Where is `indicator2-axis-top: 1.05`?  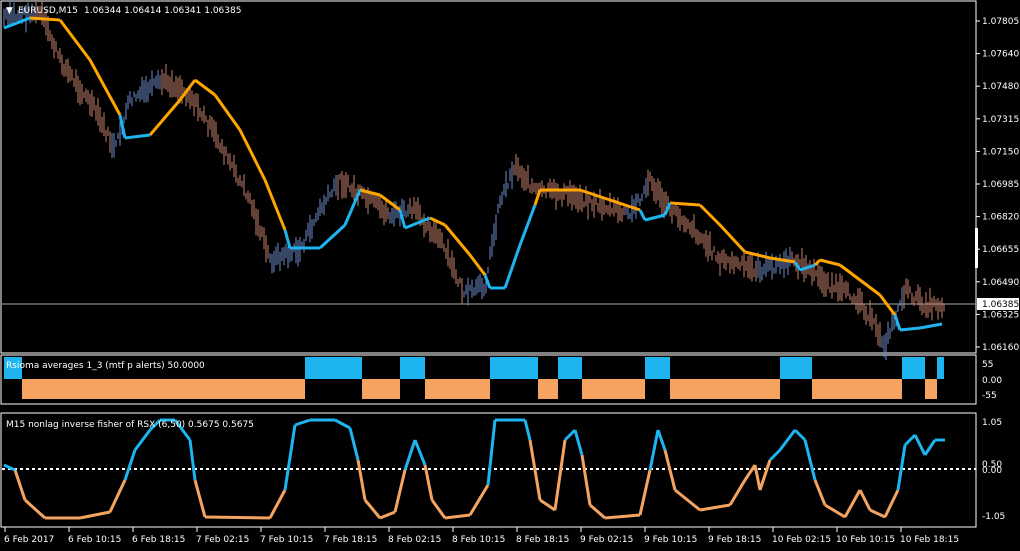
indicator2-axis-top: 1.05 is located at coordinates (992, 423).